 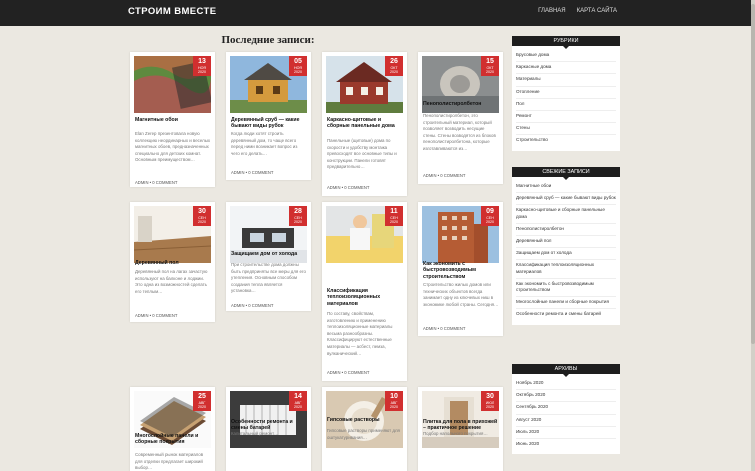 What do you see at coordinates (172, 11) in the screenshot?
I see `site-title: СТРОИМ ВМЕСТЕ` at bounding box center [172, 11].